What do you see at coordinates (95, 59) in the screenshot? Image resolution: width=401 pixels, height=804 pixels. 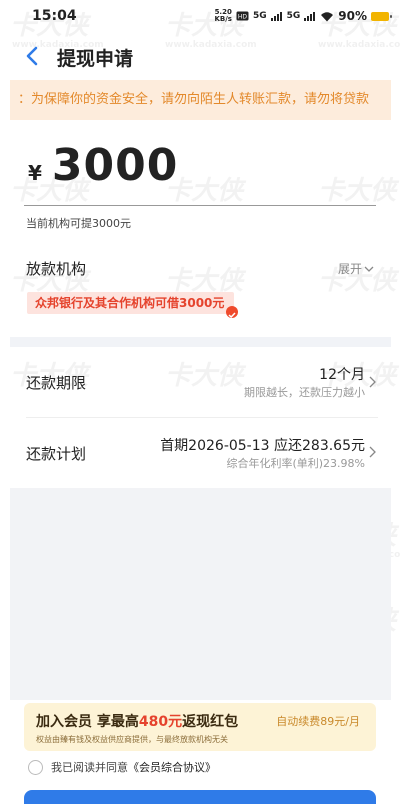 I see `page-title: 提现申请` at bounding box center [95, 59].